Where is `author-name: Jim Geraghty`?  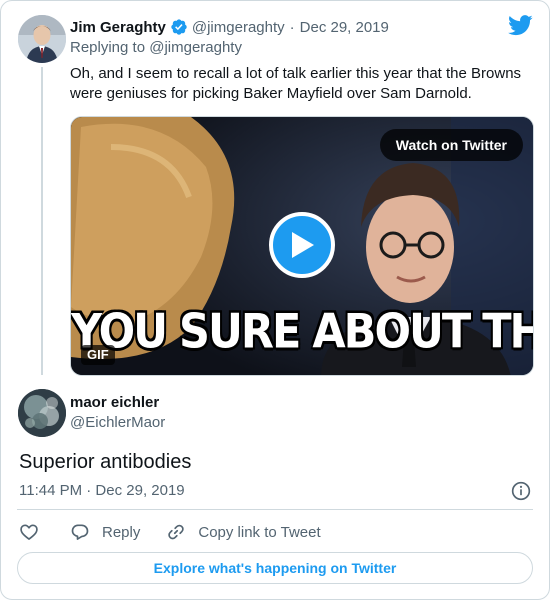
author-name: Jim Geraghty is located at coordinates (118, 27).